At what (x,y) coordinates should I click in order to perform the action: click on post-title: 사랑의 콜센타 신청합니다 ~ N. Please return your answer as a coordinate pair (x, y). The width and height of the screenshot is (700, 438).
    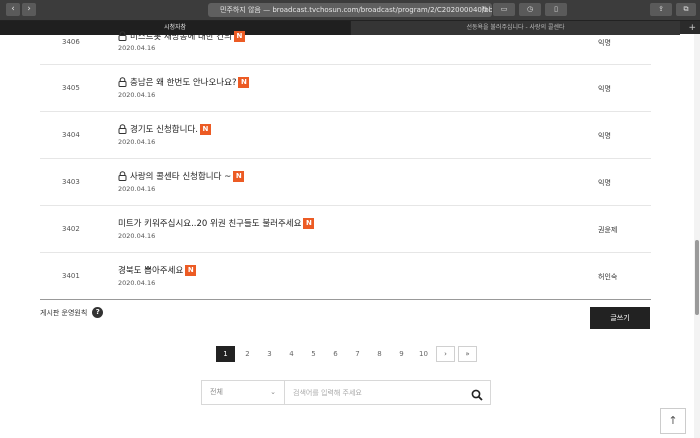
    Looking at the image, I should click on (181, 176).